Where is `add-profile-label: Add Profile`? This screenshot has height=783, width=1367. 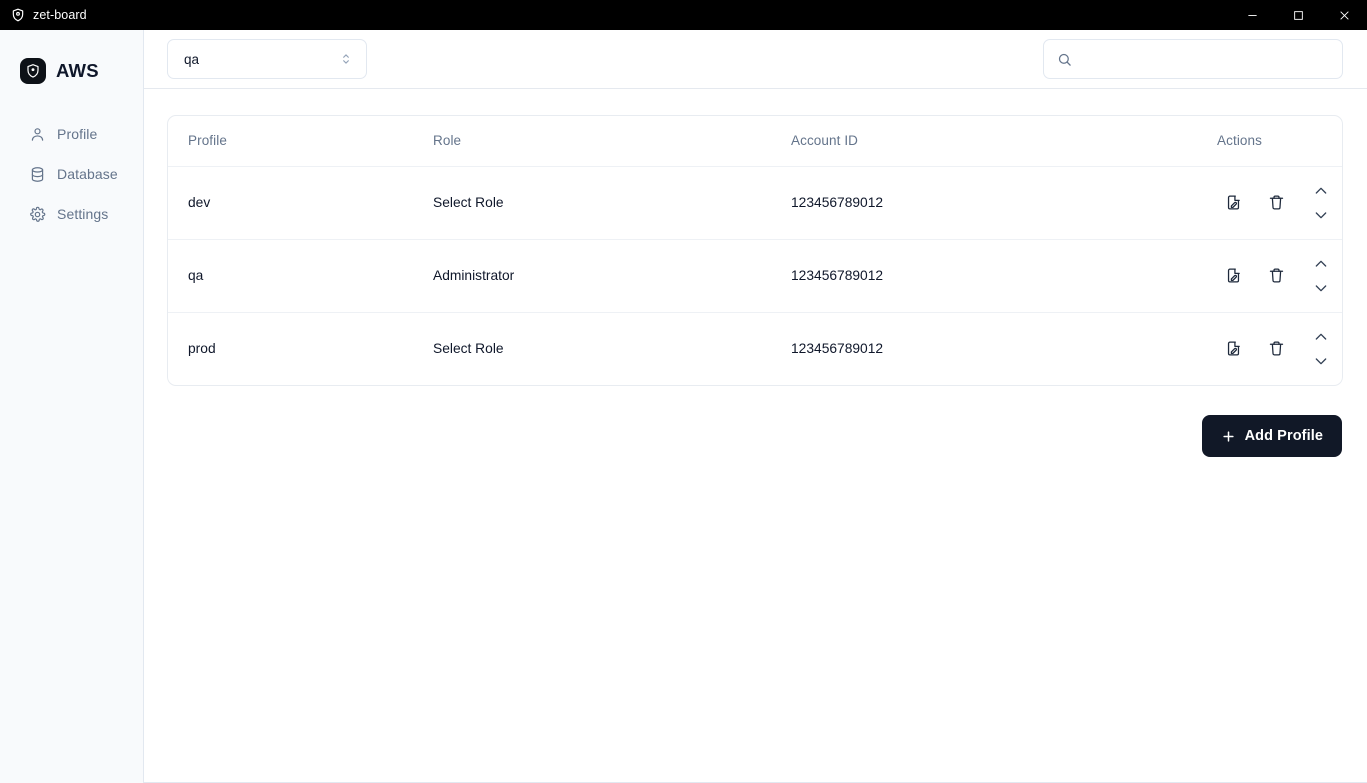
add-profile-label: Add Profile is located at coordinates (1283, 436).